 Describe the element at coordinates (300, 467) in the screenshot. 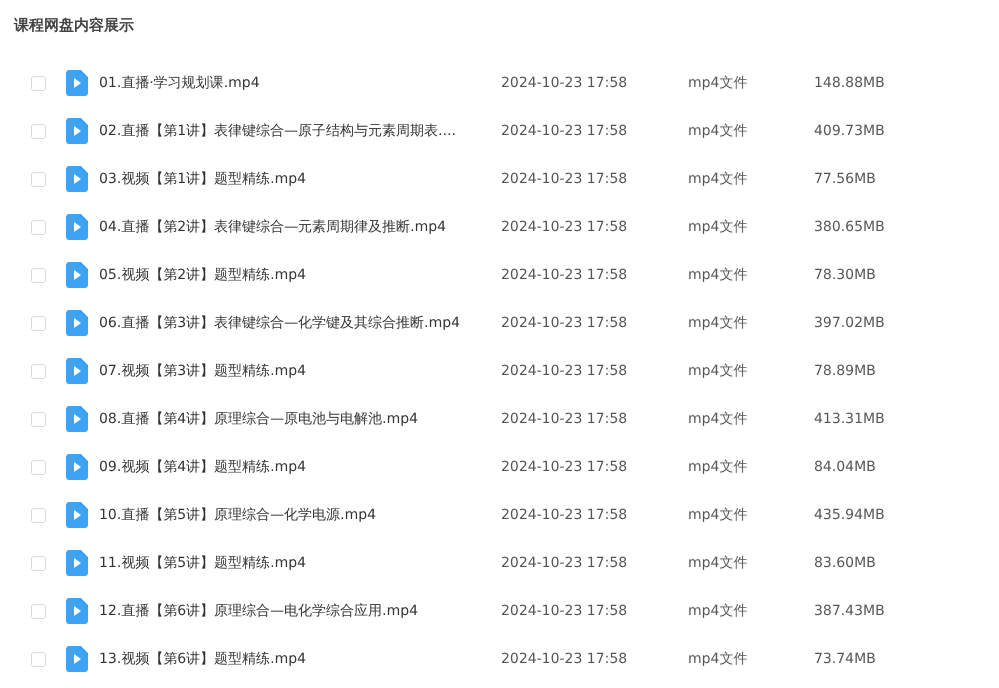

I see `file-name: 09.视频【第4讲】题型精练.mp4` at that location.